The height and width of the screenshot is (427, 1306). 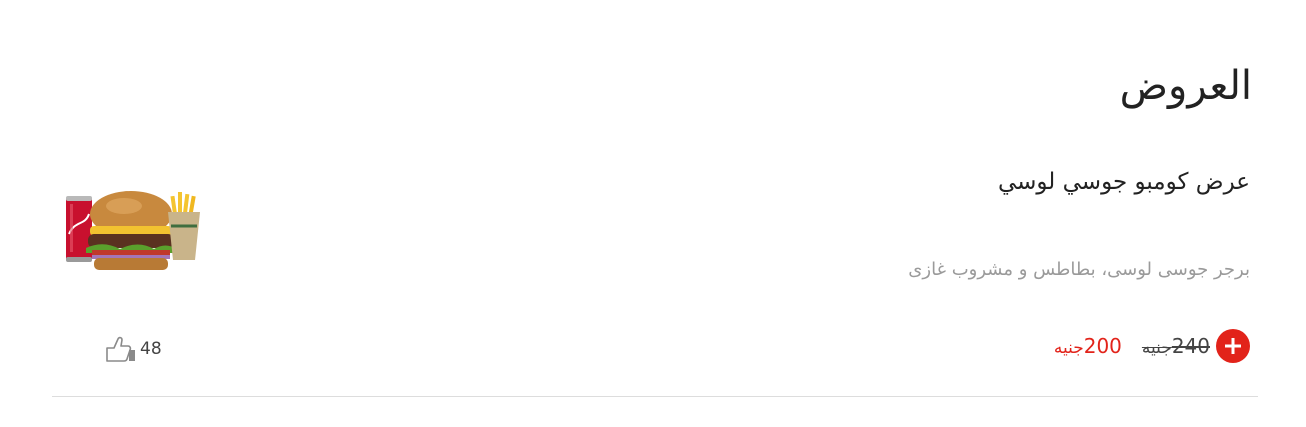 I want to click on section-title: العروض, so click(x=1185, y=86).